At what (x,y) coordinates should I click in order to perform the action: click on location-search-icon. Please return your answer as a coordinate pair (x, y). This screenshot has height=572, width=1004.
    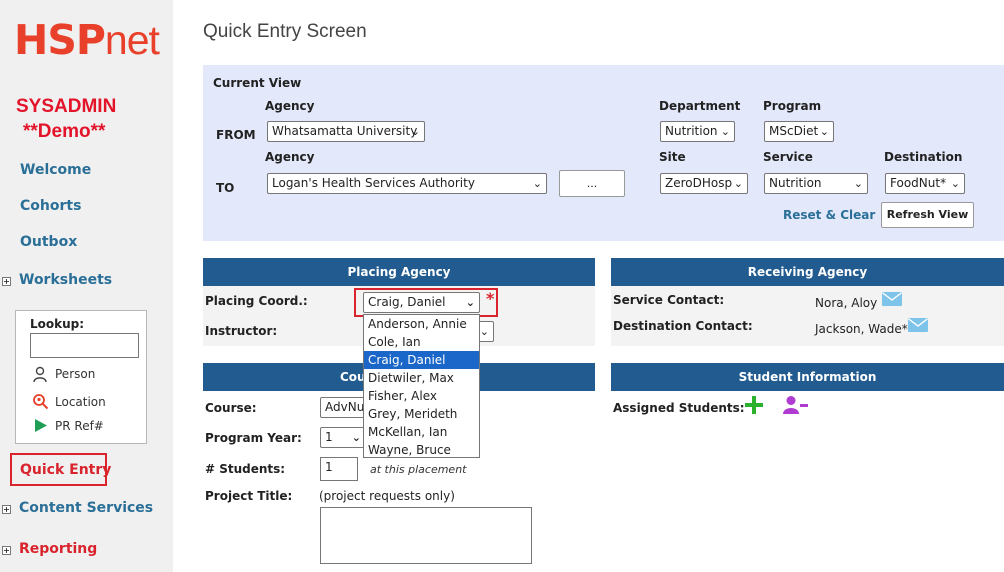
    Looking at the image, I should click on (41, 402).